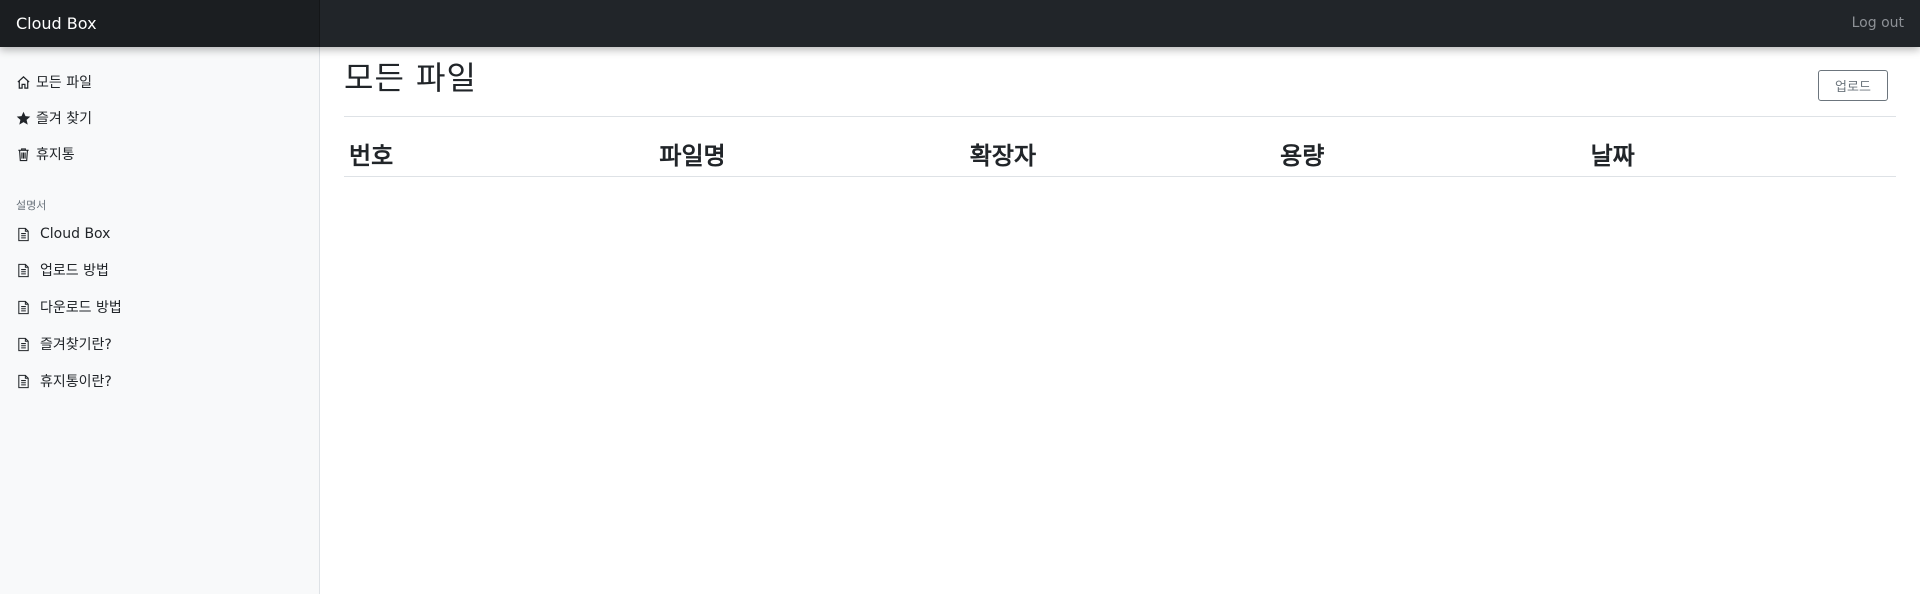 The width and height of the screenshot is (1920, 594). Describe the element at coordinates (160, 23) in the screenshot. I see `brand-link: Cloud Box` at that location.